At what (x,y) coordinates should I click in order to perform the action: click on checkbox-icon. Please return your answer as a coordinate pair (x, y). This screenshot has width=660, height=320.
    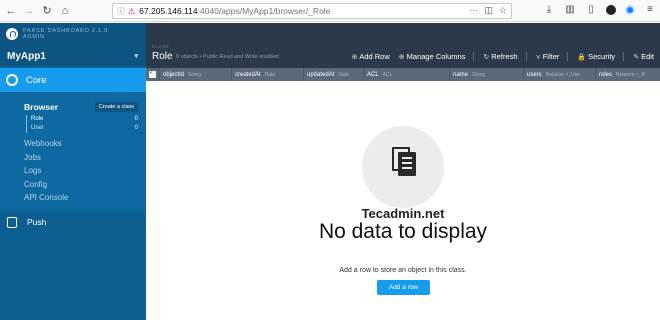
    Looking at the image, I should click on (152, 73).